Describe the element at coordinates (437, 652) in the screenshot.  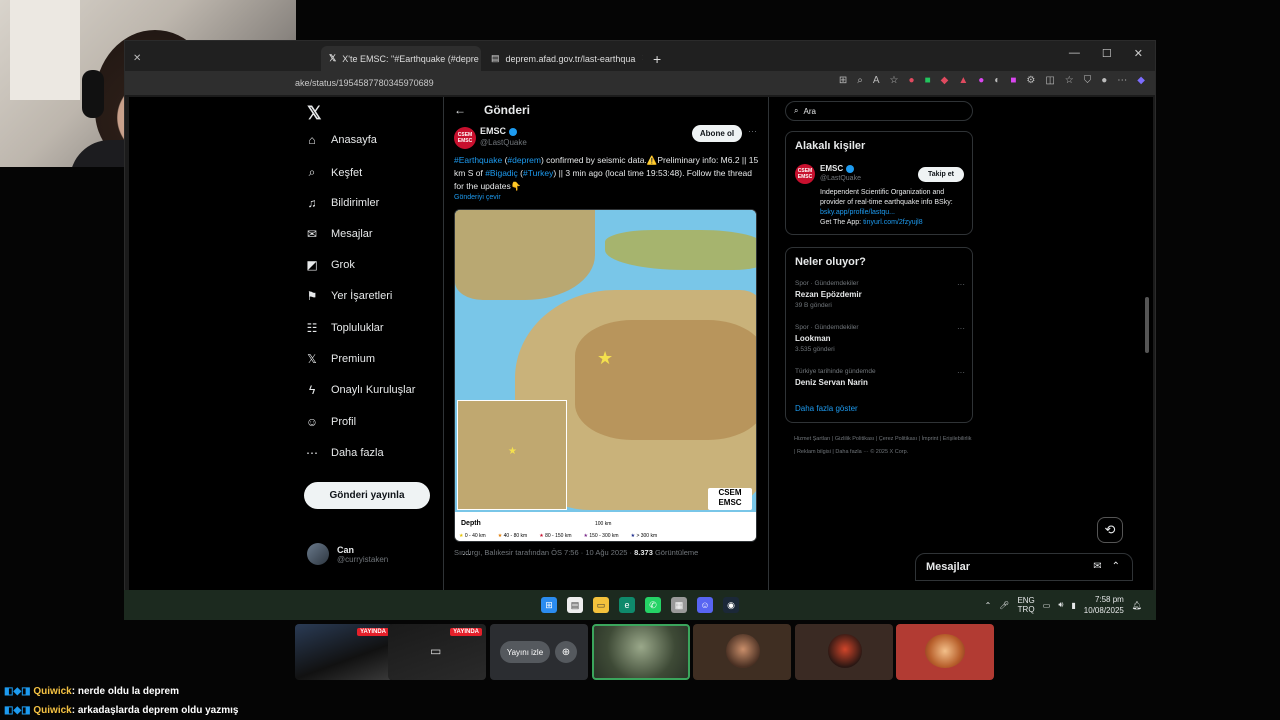
I see `stream-thumbnail: YAYINDA ▭` at that location.